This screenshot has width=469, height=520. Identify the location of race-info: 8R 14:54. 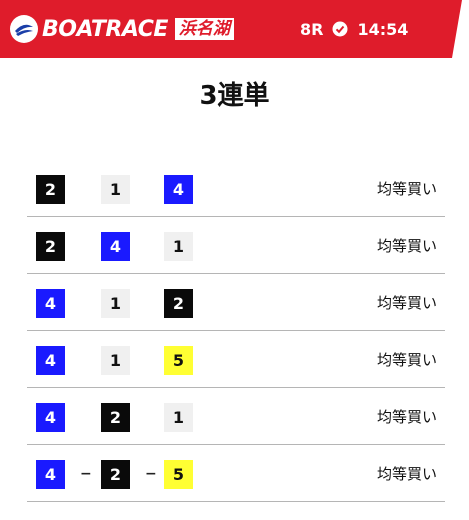
(354, 29).